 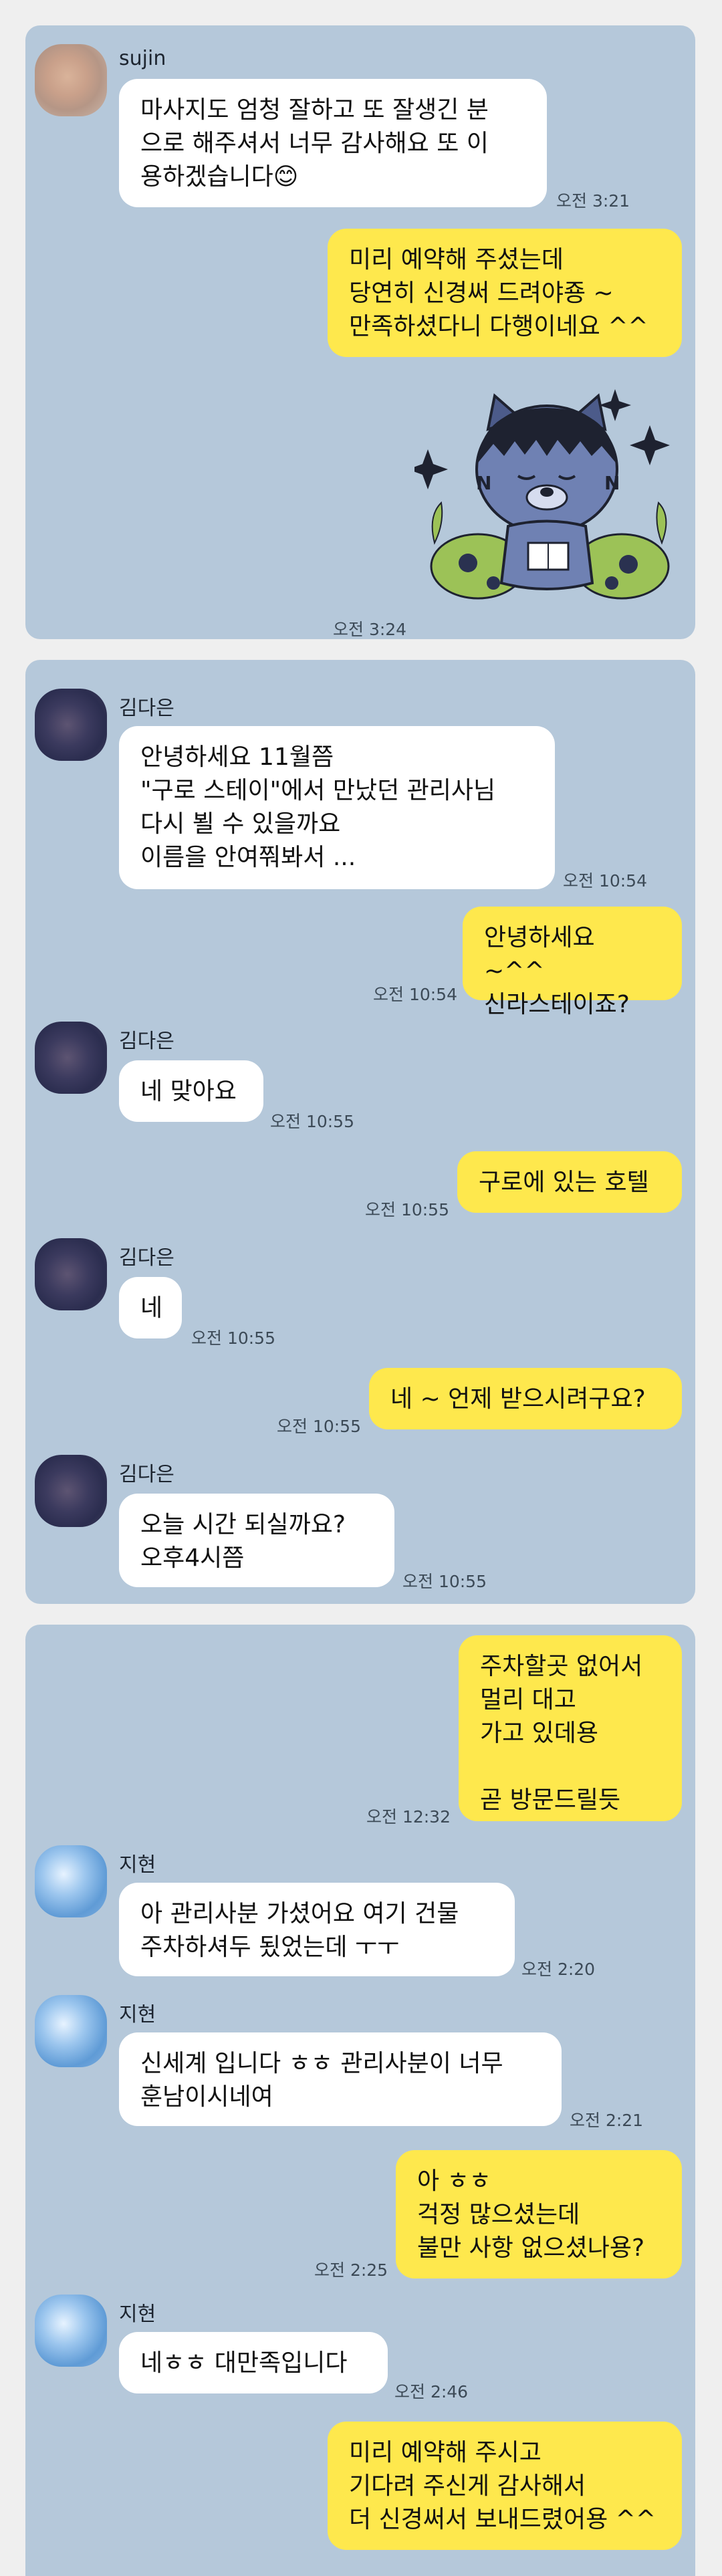 What do you see at coordinates (505, 2486) in the screenshot?
I see `outgoing-message: 미리 예약해 주시고 기다려 주신게 감사해서 더 신경써서 보내드렸어용 ^^` at bounding box center [505, 2486].